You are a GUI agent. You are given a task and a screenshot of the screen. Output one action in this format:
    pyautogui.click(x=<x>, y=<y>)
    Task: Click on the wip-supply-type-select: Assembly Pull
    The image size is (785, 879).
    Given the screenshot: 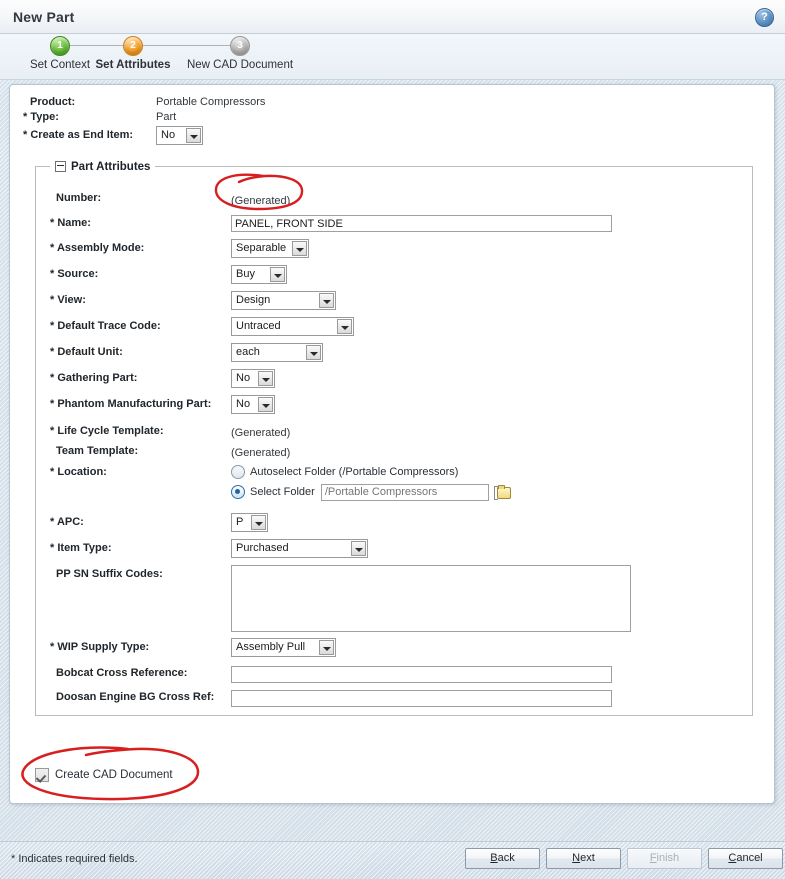 What is the action you would take?
    pyautogui.click(x=283, y=647)
    